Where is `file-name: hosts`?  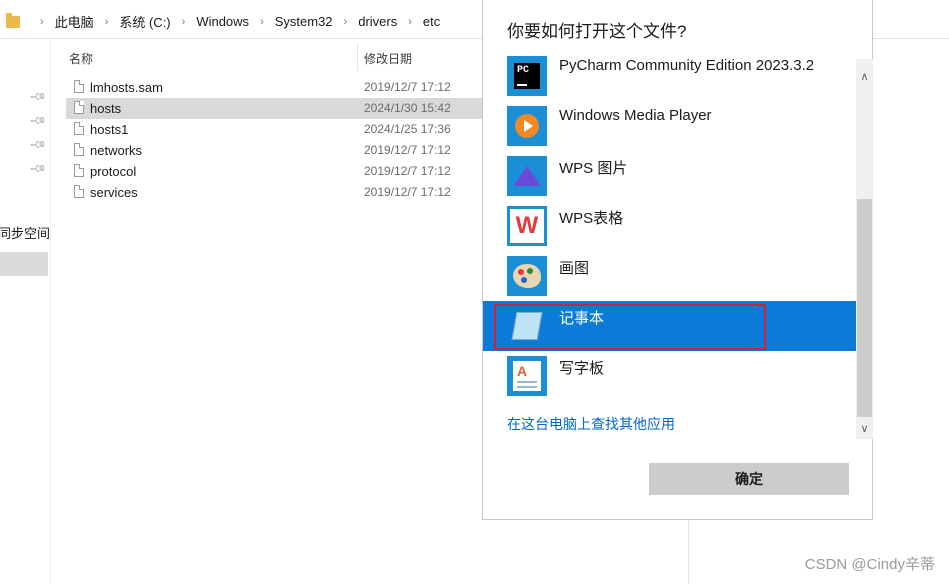
file-name: hosts is located at coordinates (106, 108).